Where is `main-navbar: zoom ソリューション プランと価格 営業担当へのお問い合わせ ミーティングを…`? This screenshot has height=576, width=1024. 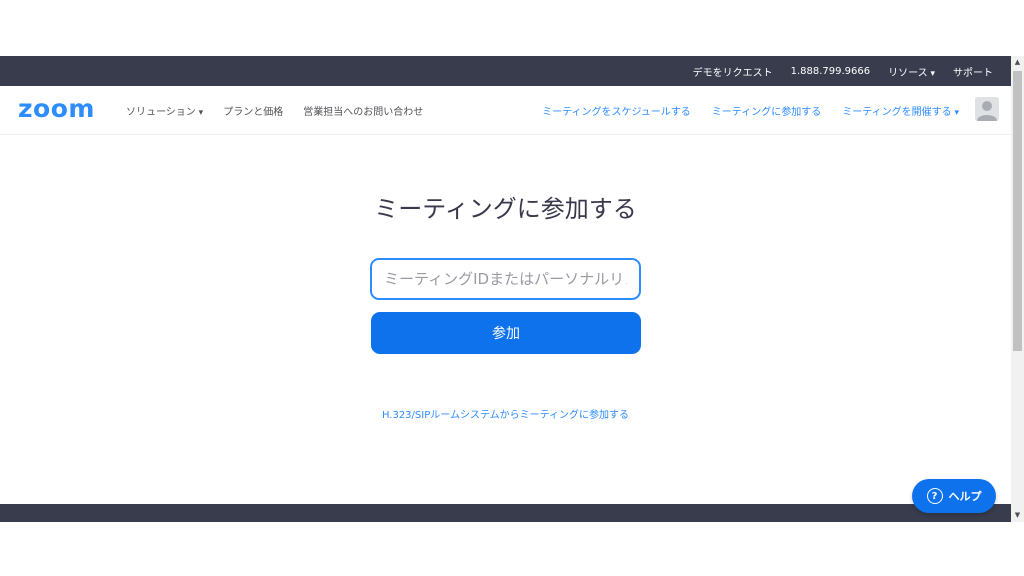
main-navbar: zoom ソリューション プランと価格 営業担当へのお問い合わせ ミーティングを… is located at coordinates (505, 110).